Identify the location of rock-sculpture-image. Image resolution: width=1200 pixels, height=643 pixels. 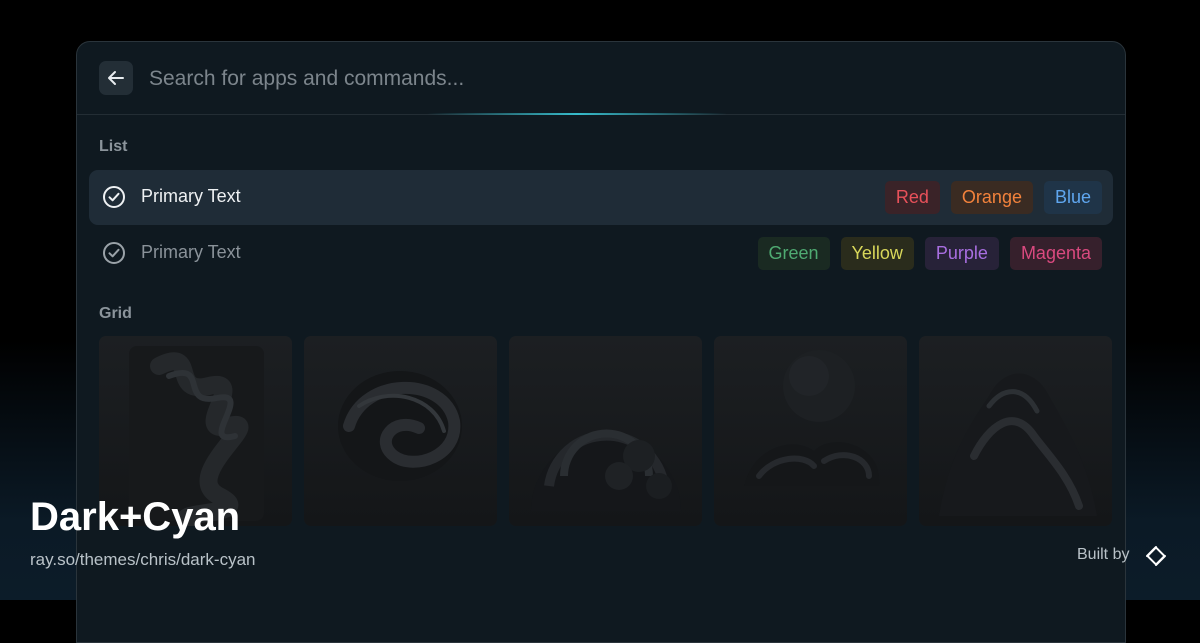
(1018, 444).